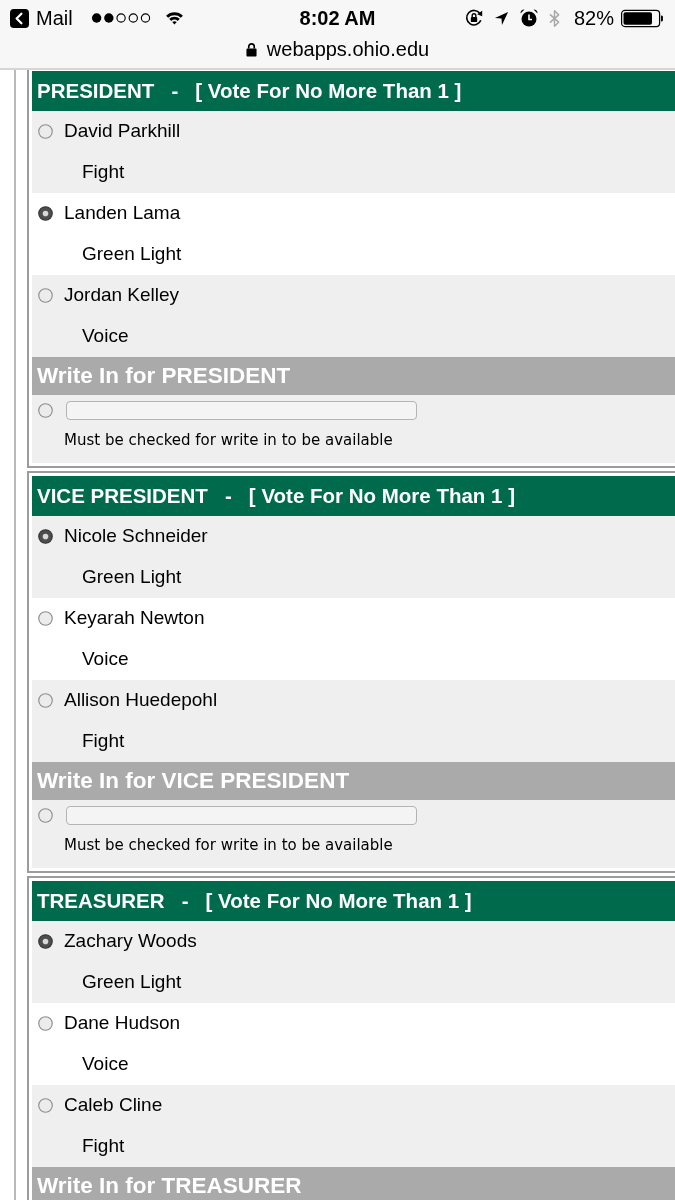 Image resolution: width=675 pixels, height=1200 pixels. What do you see at coordinates (122, 295) in the screenshot?
I see `candidate-name: Jordan Kelley` at bounding box center [122, 295].